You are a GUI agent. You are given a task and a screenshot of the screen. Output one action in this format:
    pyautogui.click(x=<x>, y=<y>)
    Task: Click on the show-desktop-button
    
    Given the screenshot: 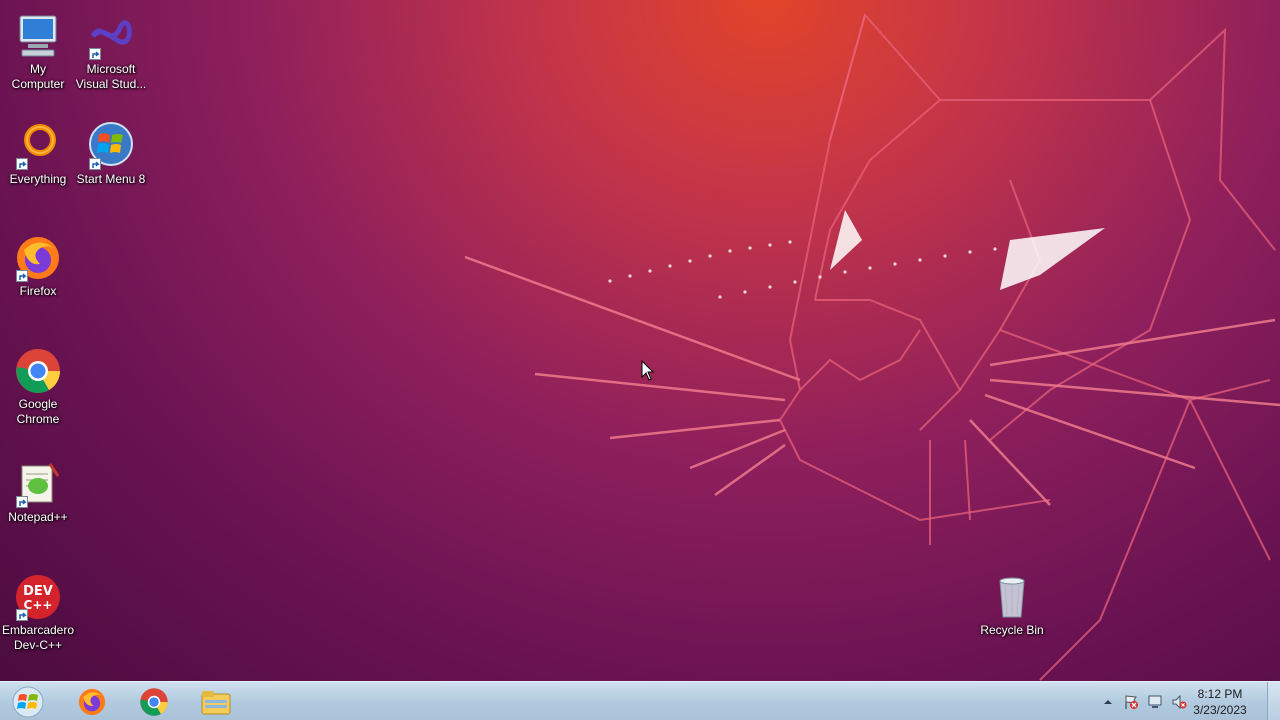 What is the action you would take?
    pyautogui.click(x=1273, y=701)
    